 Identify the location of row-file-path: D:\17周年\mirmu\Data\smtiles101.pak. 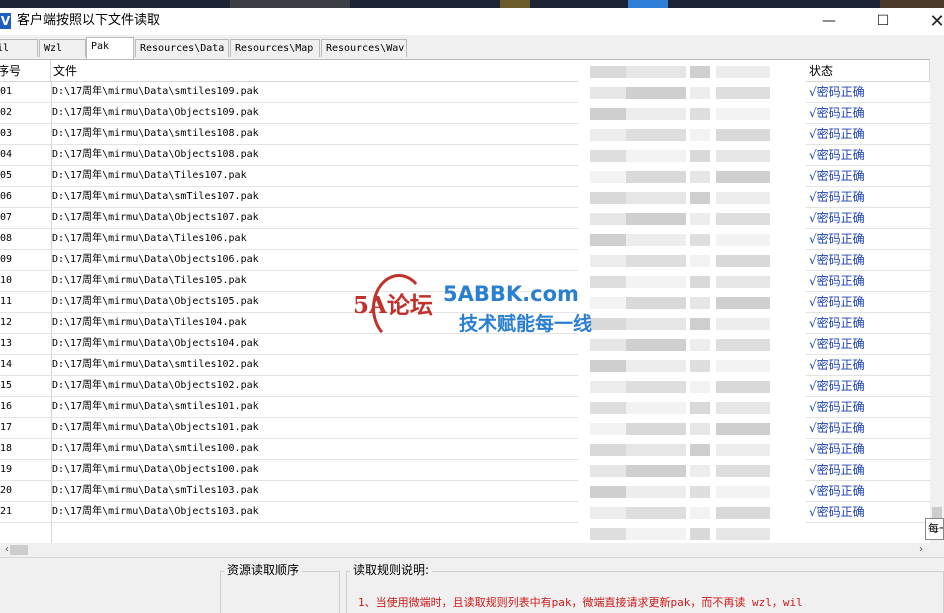
(155, 406).